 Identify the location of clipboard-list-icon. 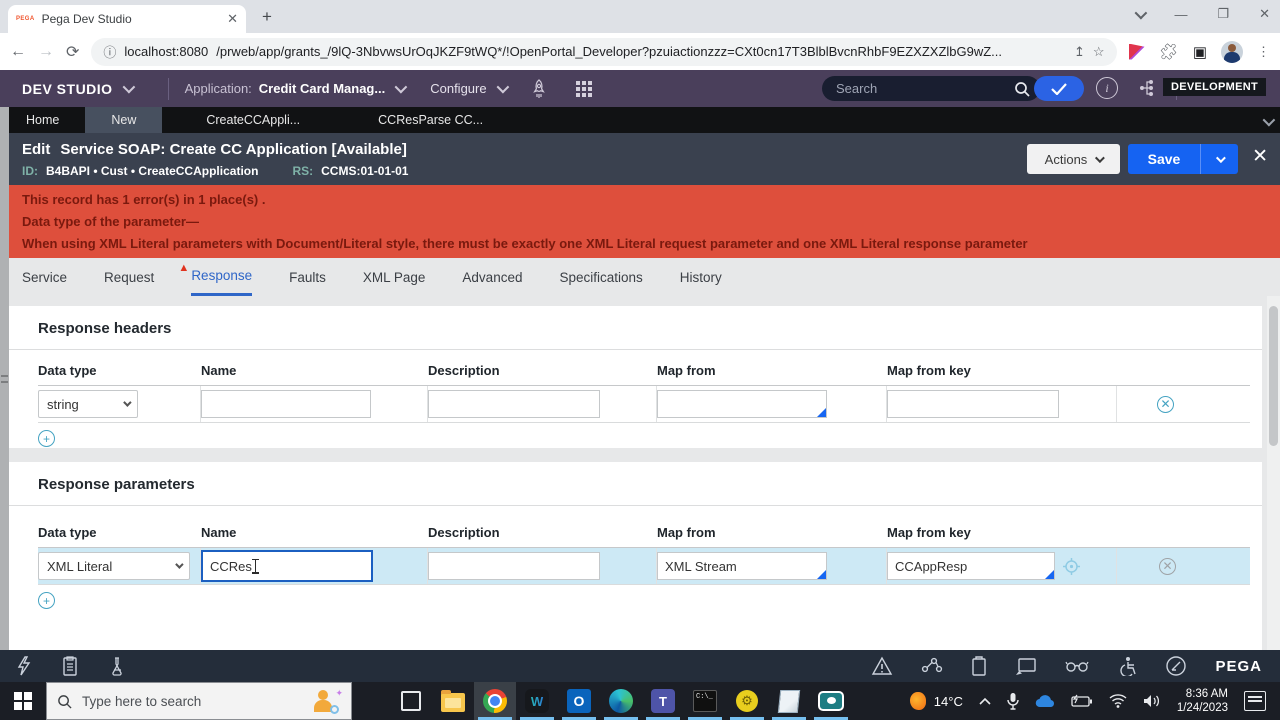
(70, 666).